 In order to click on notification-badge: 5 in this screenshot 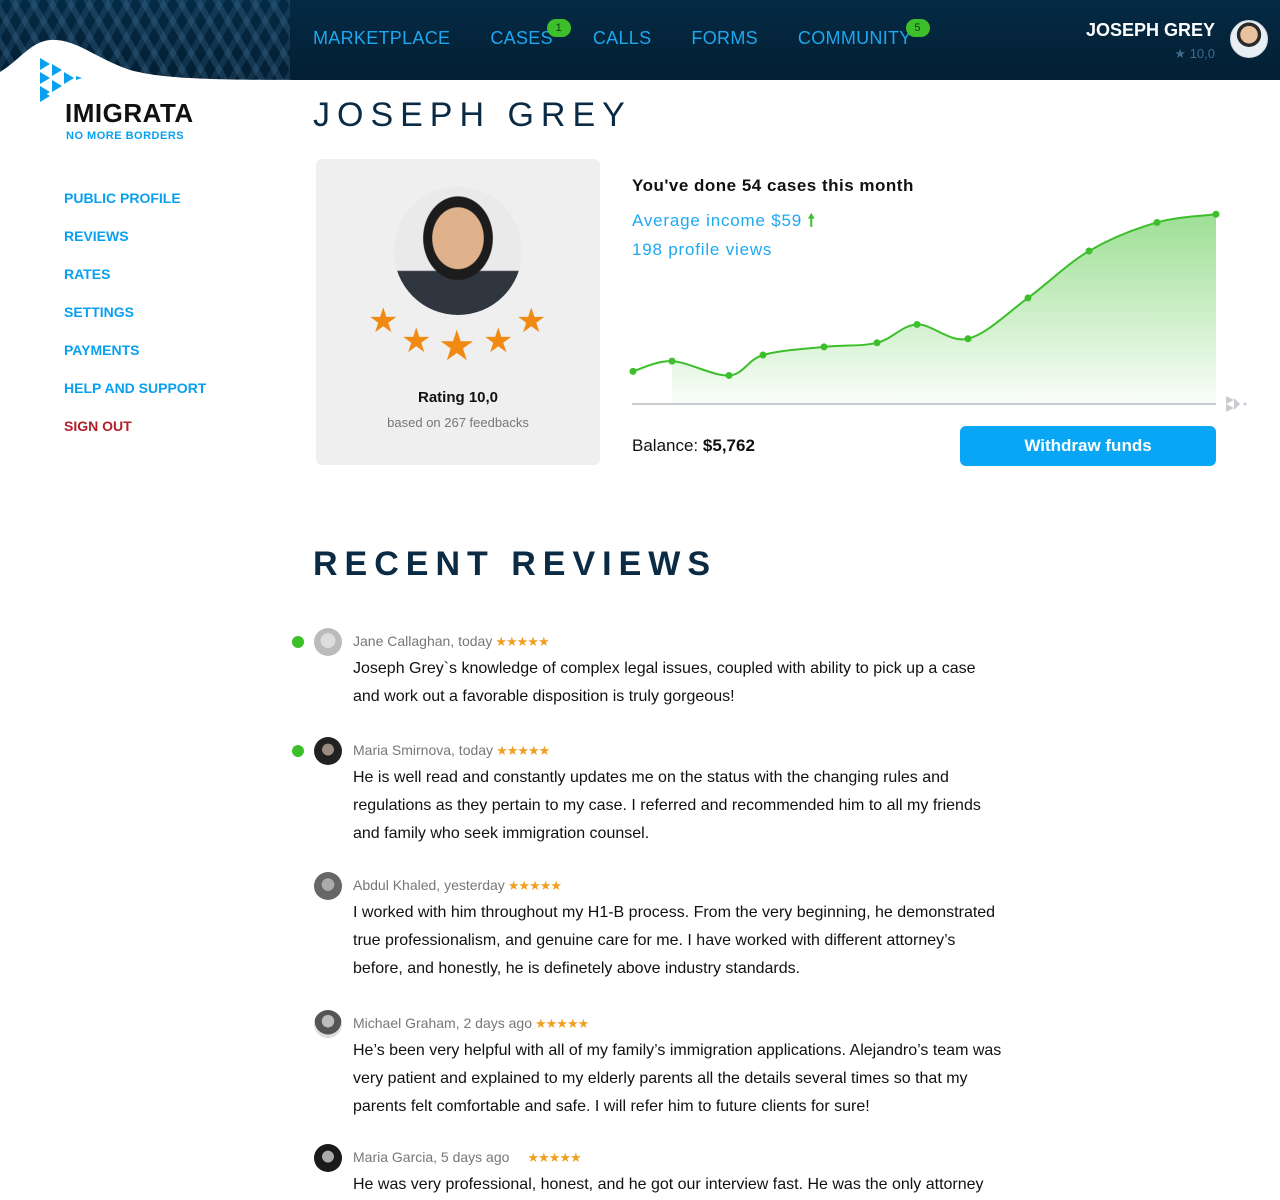, I will do `click(917, 28)`.